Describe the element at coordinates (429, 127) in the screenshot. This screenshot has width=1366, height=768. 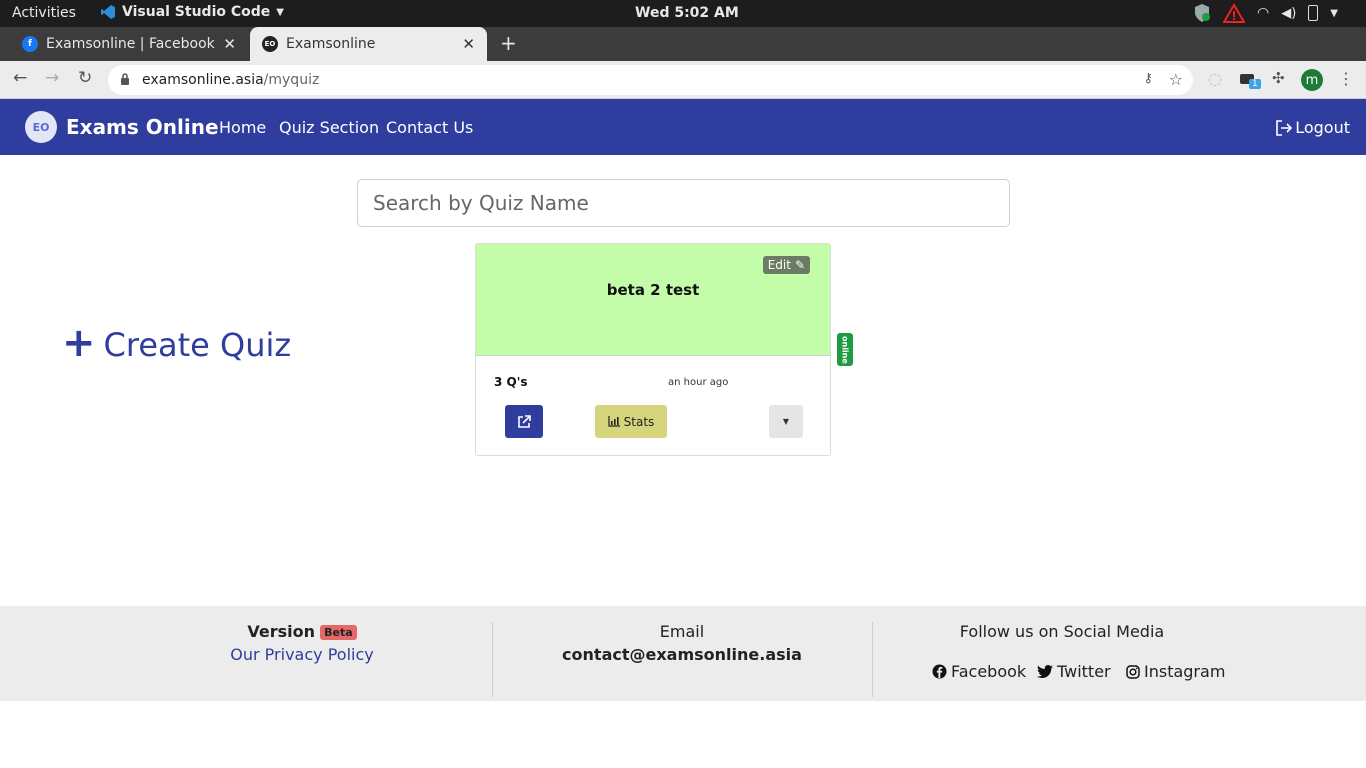
I see `nav-contact-us: Contact Us` at that location.